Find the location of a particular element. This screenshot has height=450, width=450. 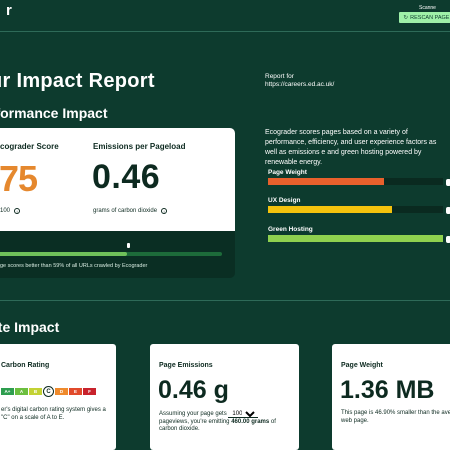

rating-selected: C is located at coordinates (48, 391).